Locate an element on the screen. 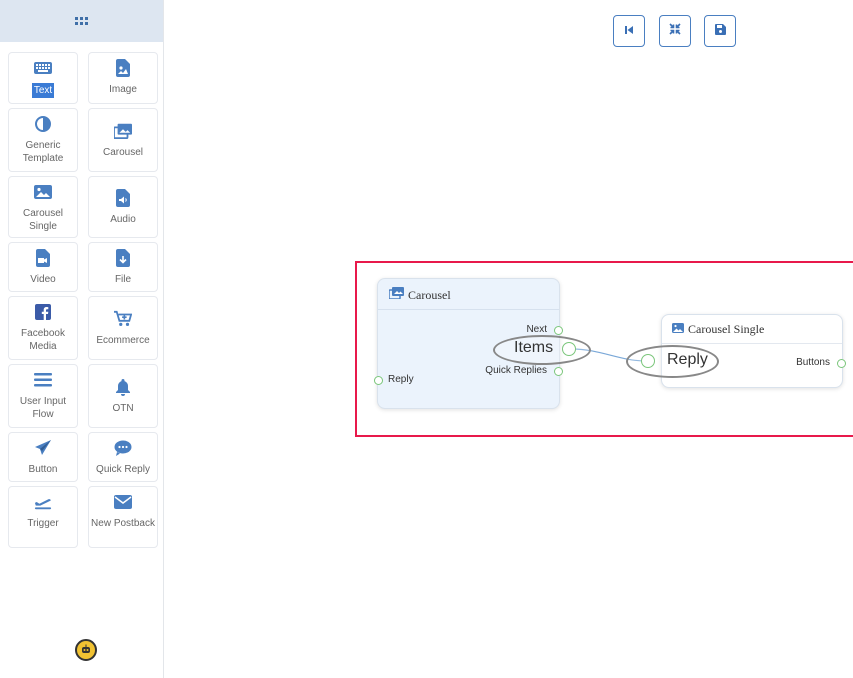 This screenshot has height=678, width=853. quick-replies-port-label: Quick Replies is located at coordinates (516, 370).